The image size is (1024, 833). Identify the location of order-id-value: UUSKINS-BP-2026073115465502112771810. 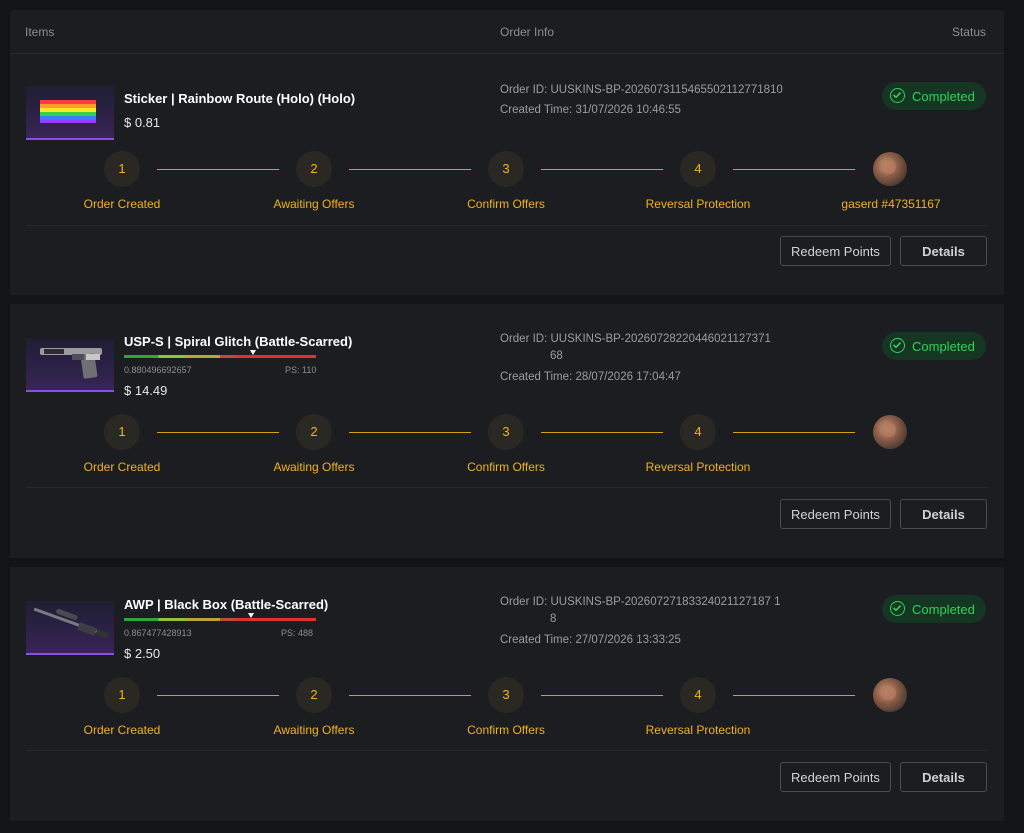
(666, 90).